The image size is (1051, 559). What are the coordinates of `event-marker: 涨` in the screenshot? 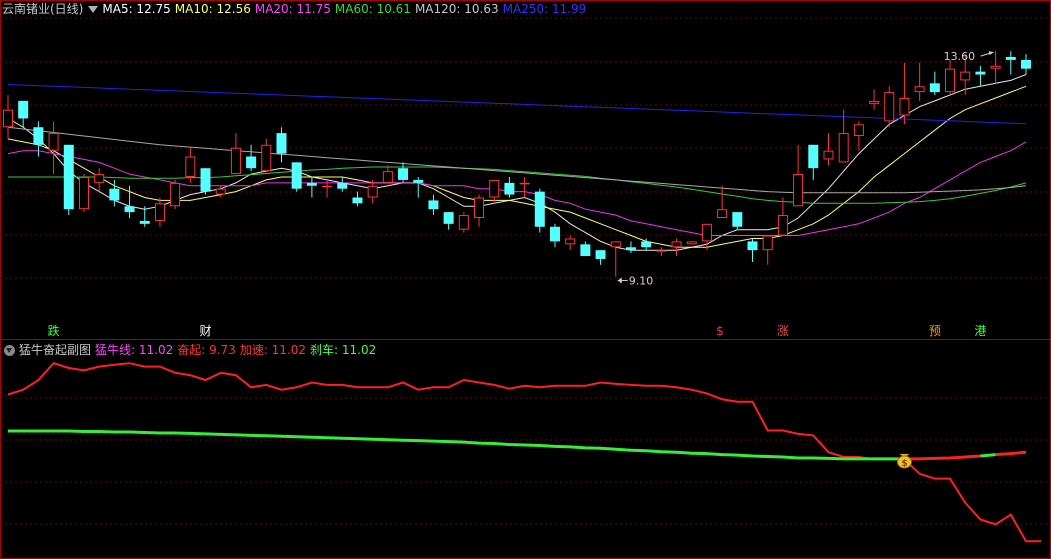 It's located at (783, 331).